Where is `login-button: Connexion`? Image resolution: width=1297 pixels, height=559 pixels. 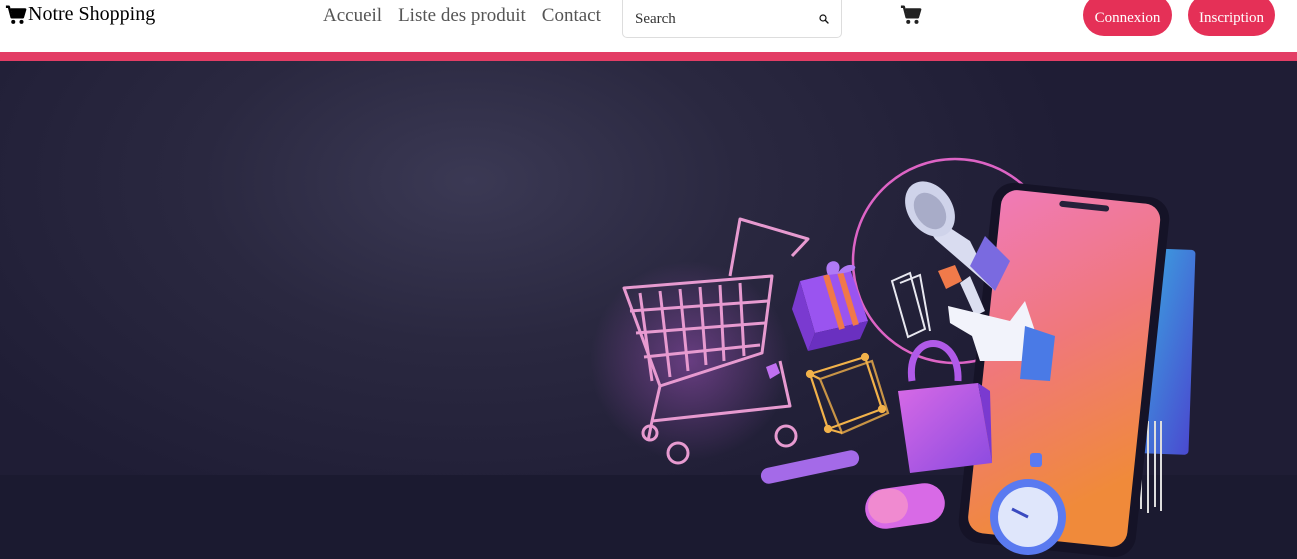
login-button: Connexion is located at coordinates (1127, 18).